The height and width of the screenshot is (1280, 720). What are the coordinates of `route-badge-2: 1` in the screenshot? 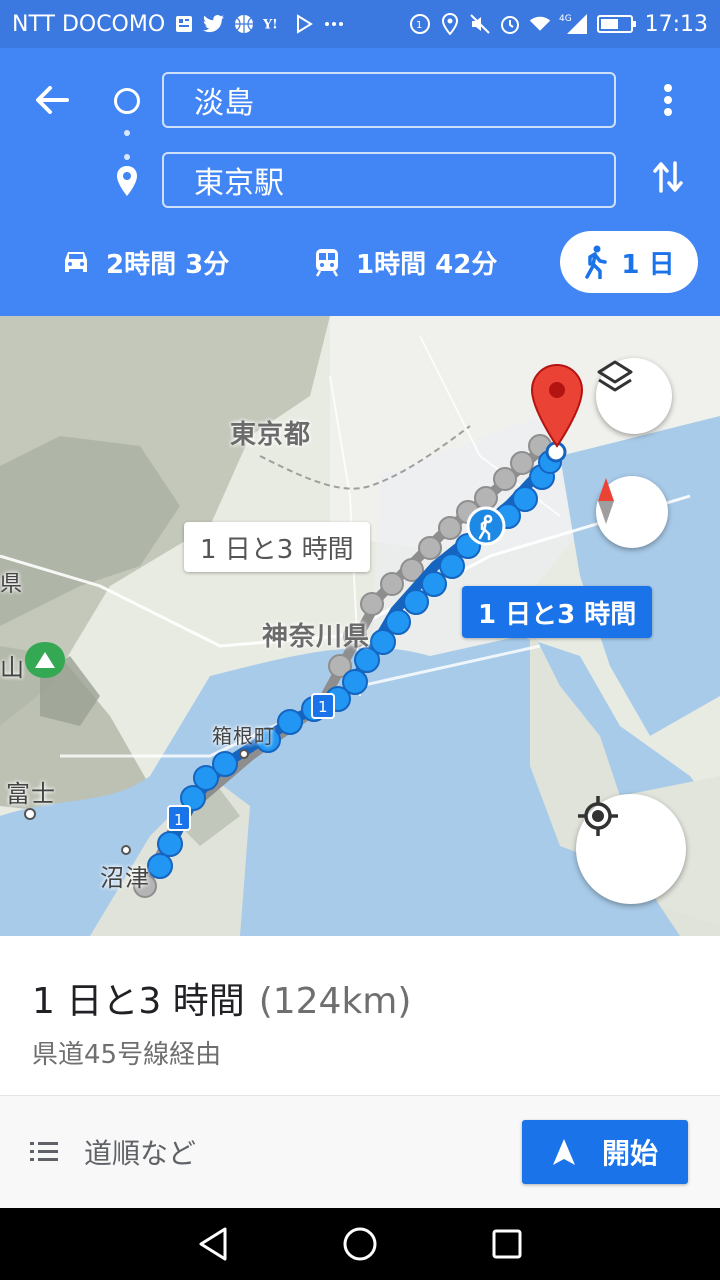 It's located at (323, 706).